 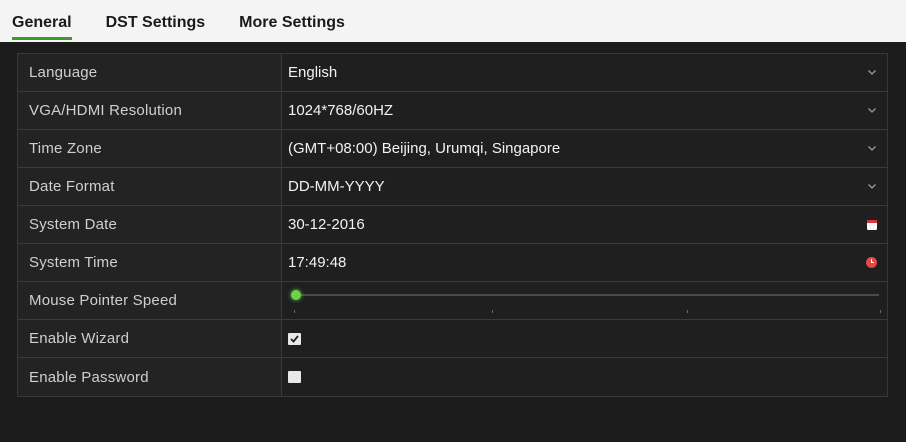 What do you see at coordinates (150, 262) in the screenshot?
I see `system-time-label: System Time` at bounding box center [150, 262].